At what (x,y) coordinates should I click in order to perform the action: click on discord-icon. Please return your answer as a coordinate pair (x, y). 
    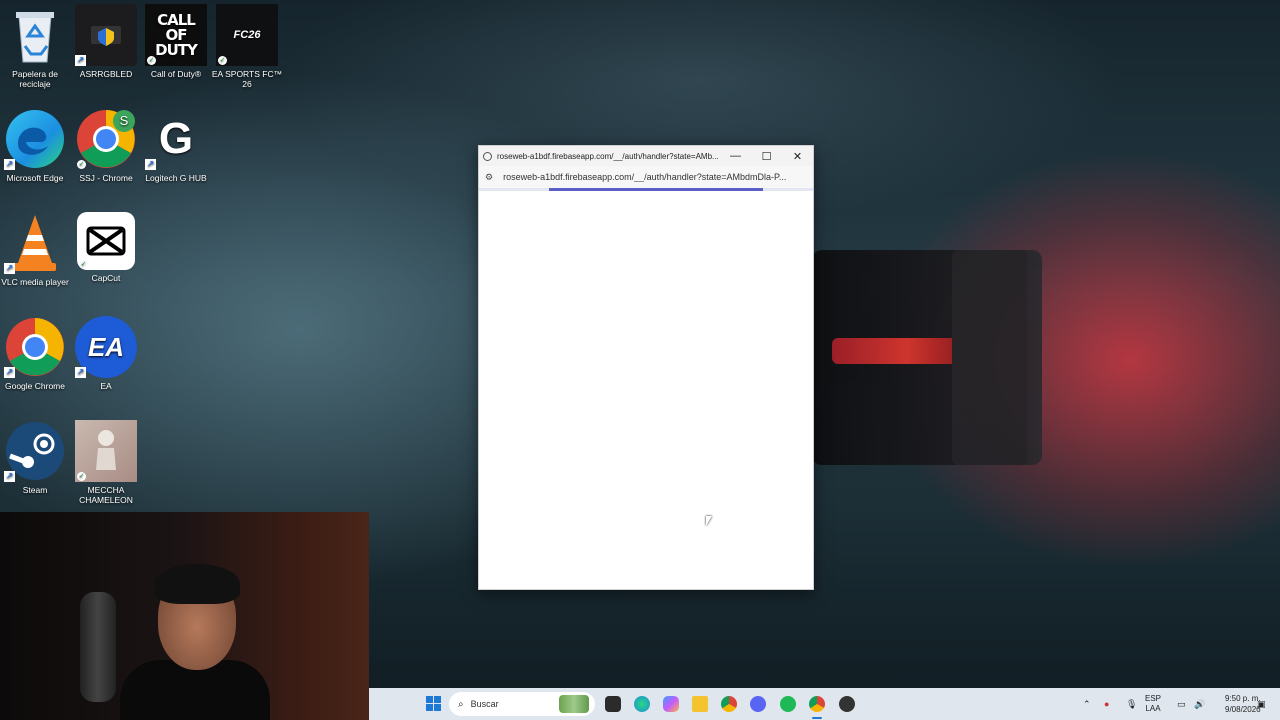
    Looking at the image, I should click on (758, 704).